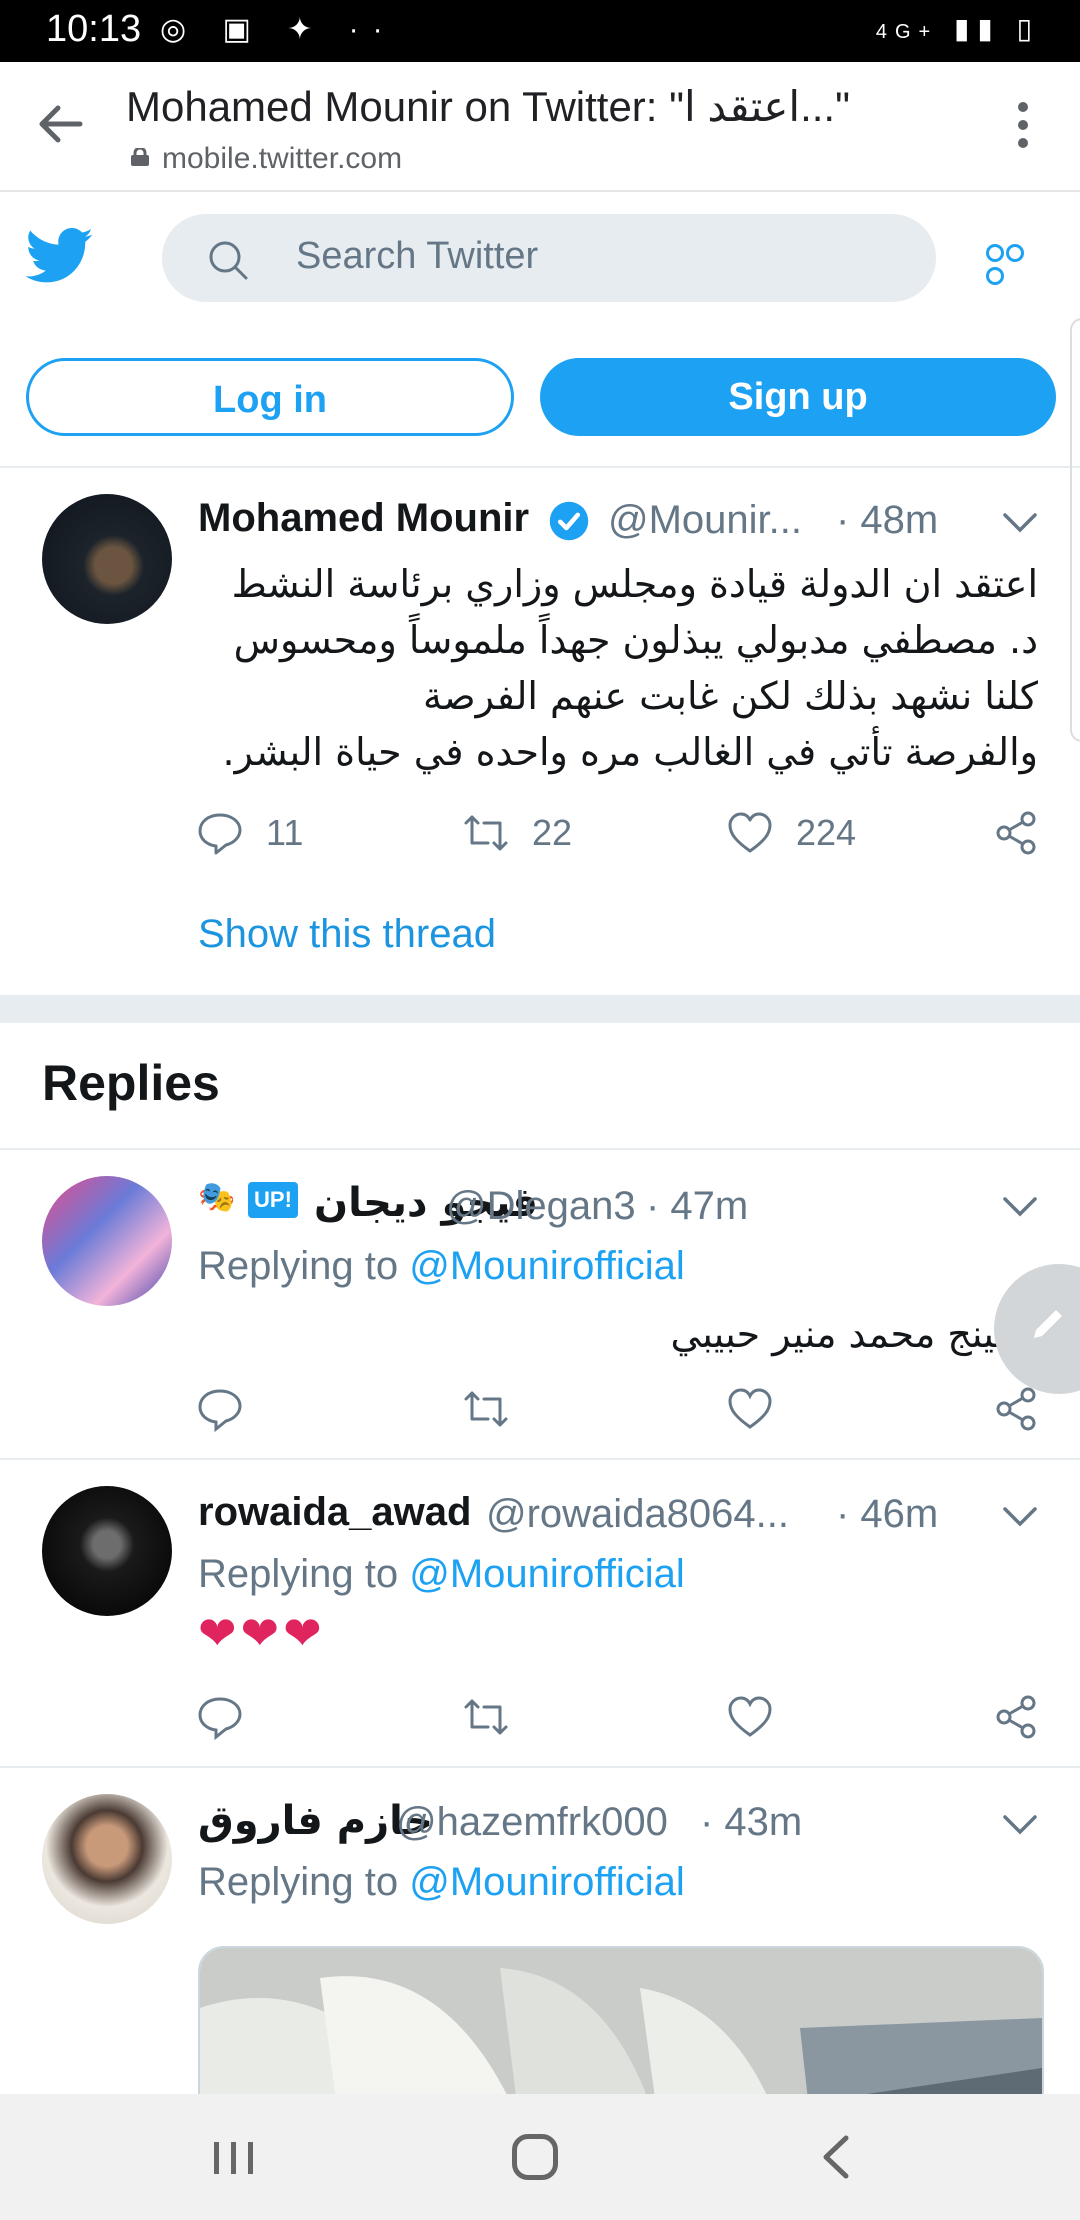 The height and width of the screenshot is (2220, 1080). What do you see at coordinates (791, 833) in the screenshot?
I see `like-button: 224` at bounding box center [791, 833].